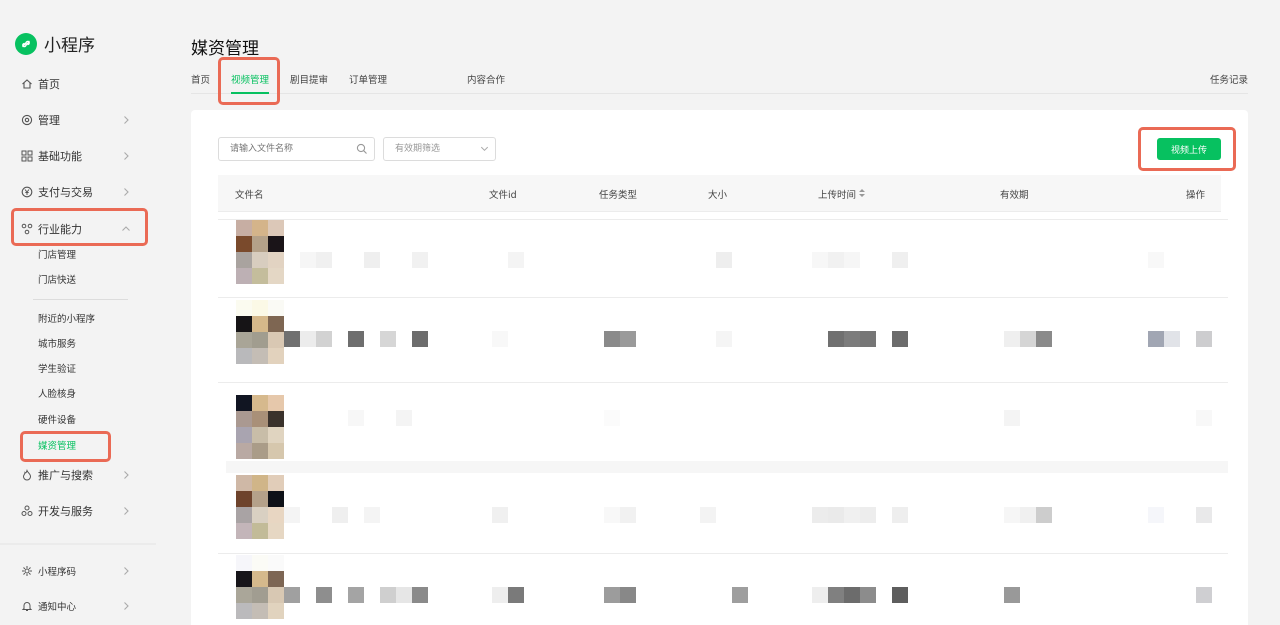 This screenshot has width=1280, height=625. I want to click on sidebar-item-notifications: 通知中心, so click(76, 606).